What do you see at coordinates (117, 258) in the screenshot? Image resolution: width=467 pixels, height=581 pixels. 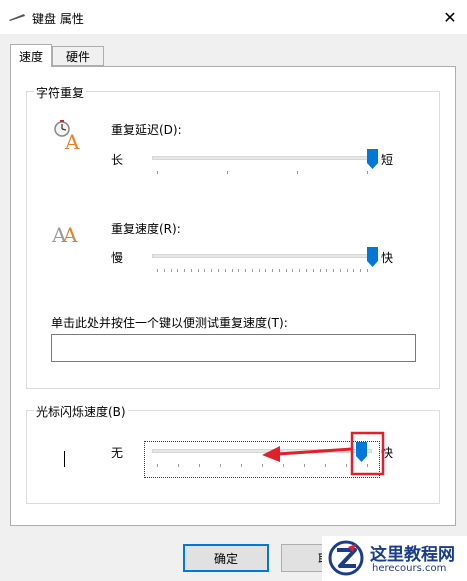 I see `repeat-rate-min-label: 慢` at bounding box center [117, 258].